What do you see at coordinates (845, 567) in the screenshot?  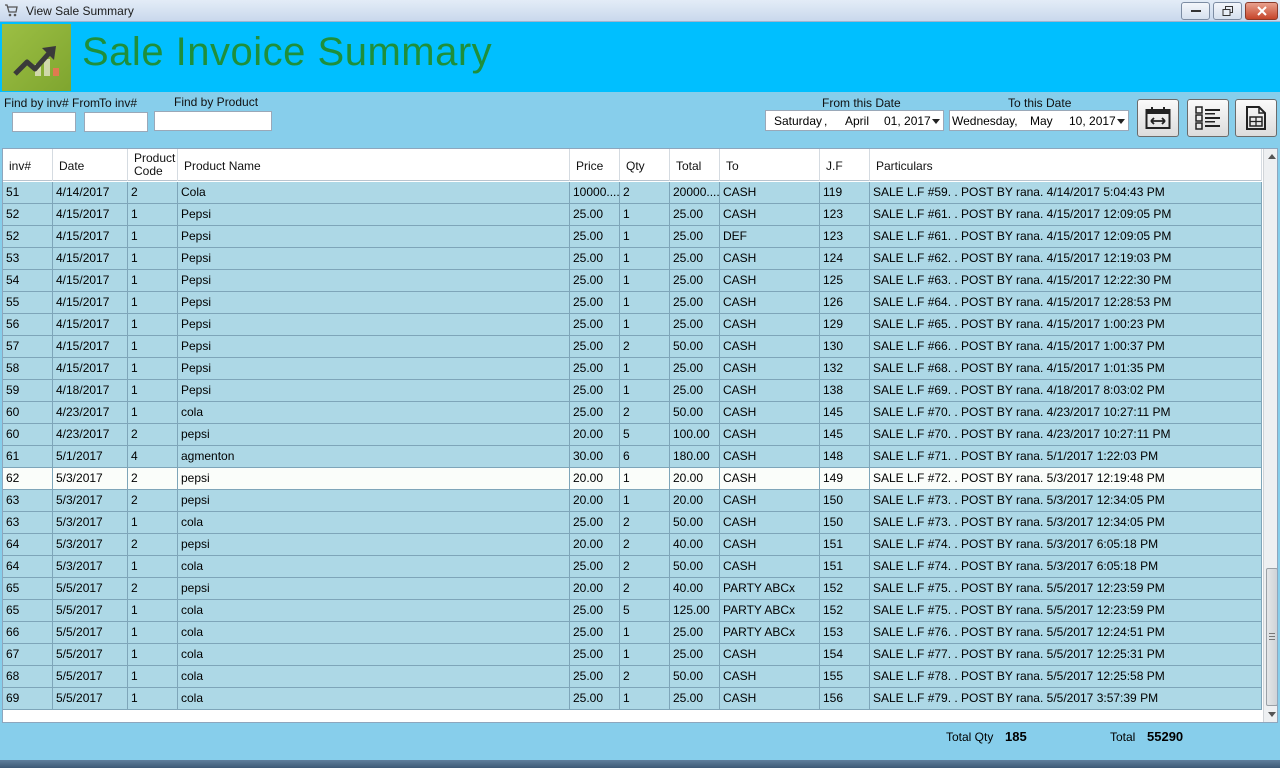 I see `cell-jf: 151` at bounding box center [845, 567].